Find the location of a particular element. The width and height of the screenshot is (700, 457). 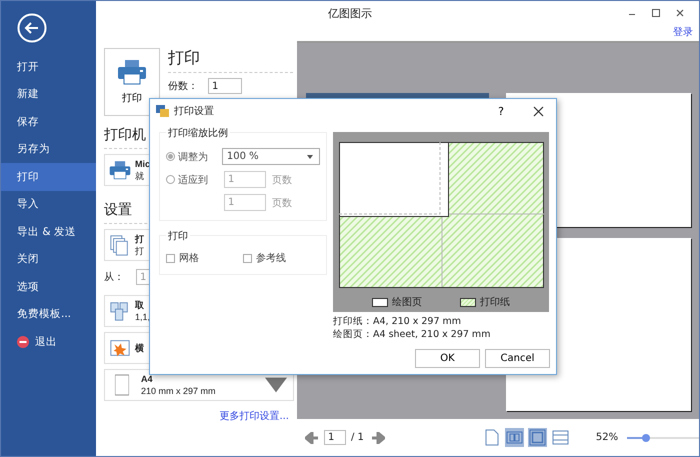

card-subtitle: 1,1, is located at coordinates (142, 317).